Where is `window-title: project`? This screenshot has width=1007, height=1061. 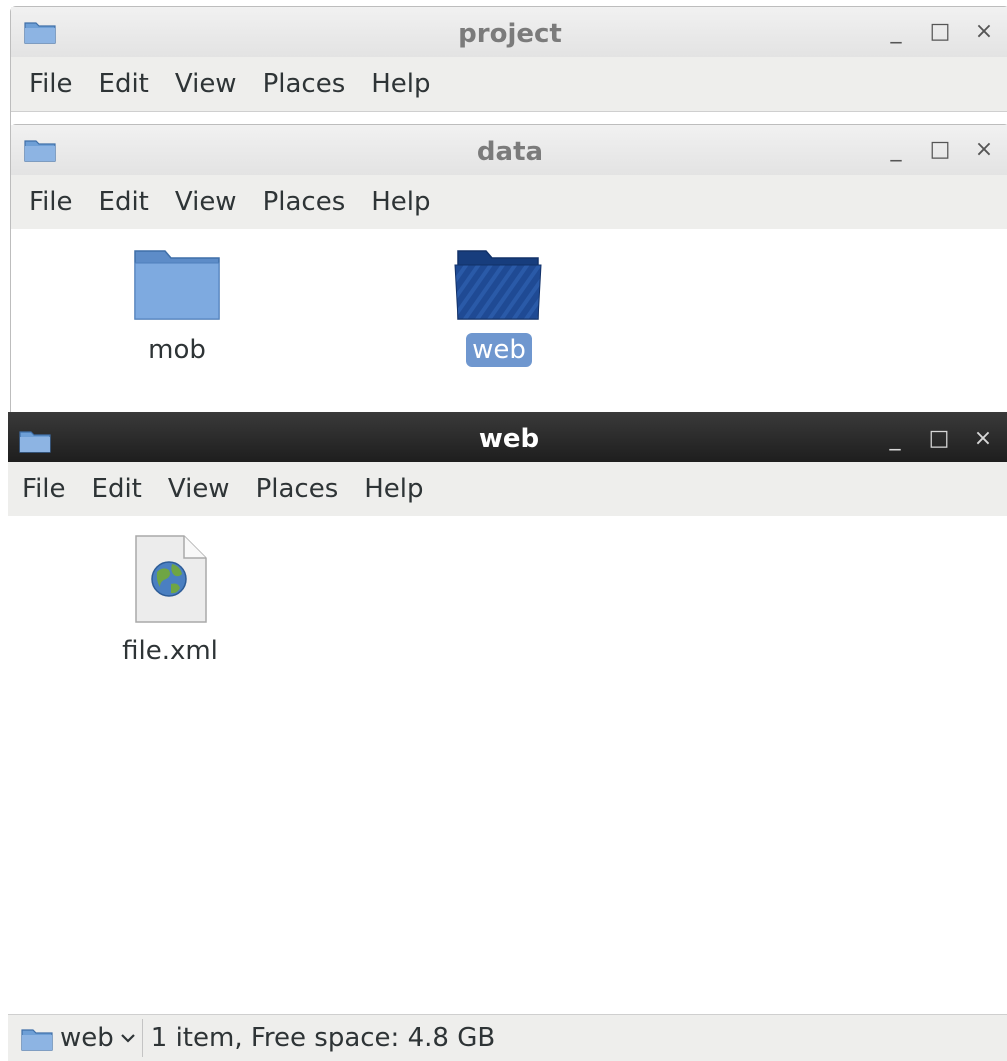
window-title: project is located at coordinates (510, 34).